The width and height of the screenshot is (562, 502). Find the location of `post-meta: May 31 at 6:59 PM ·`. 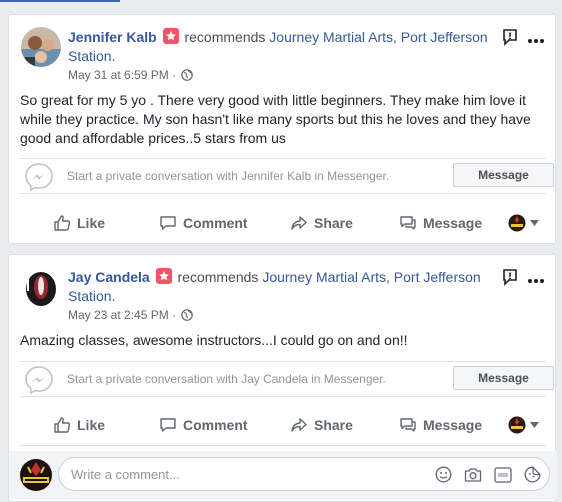

post-meta: May 31 at 6:59 PM · is located at coordinates (131, 76).